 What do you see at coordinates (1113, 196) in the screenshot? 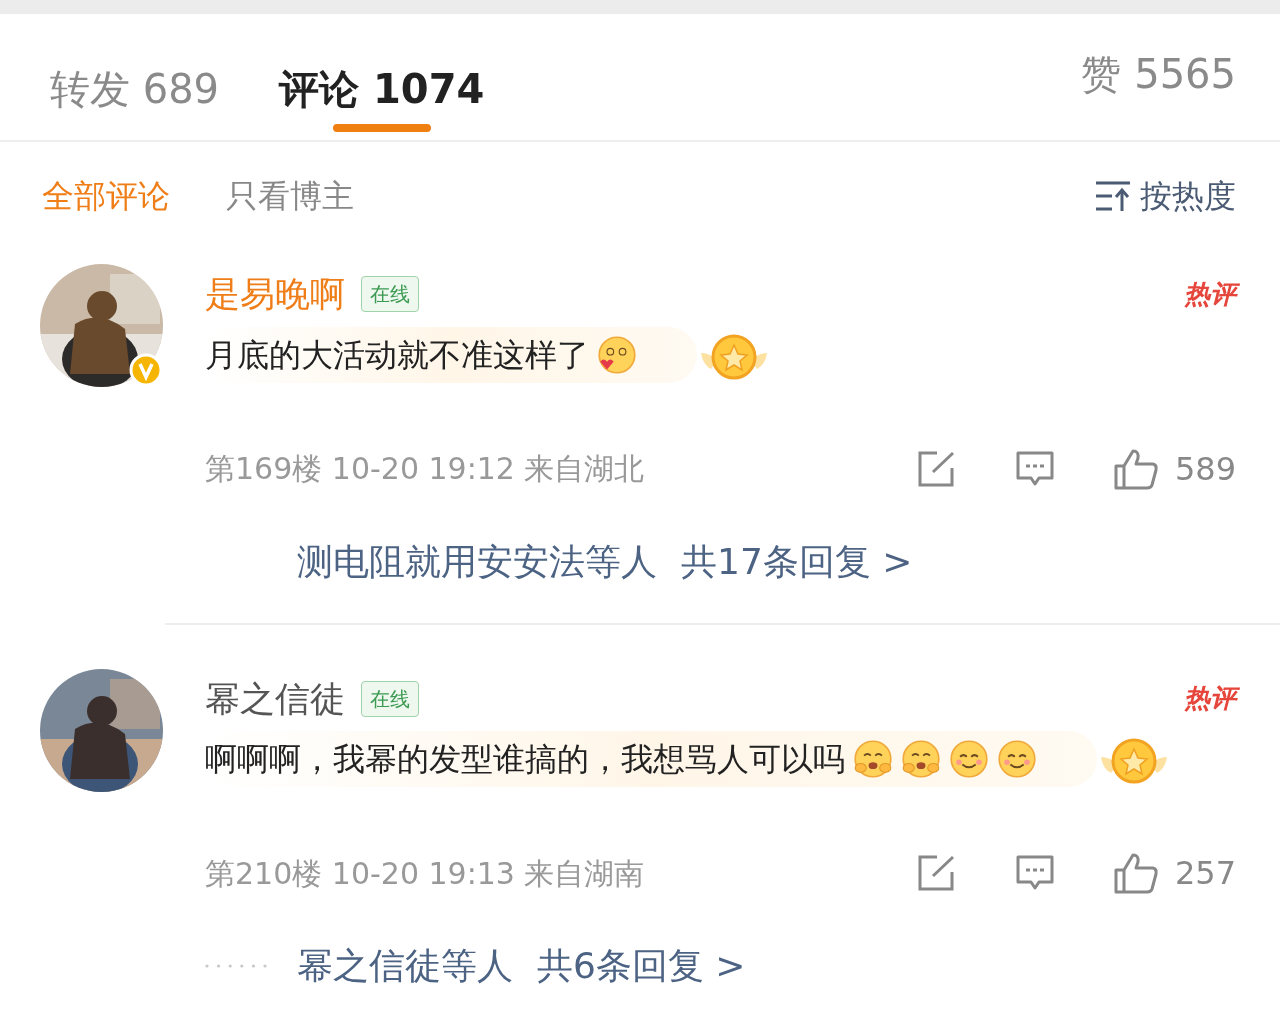
I see `sort-icon` at bounding box center [1113, 196].